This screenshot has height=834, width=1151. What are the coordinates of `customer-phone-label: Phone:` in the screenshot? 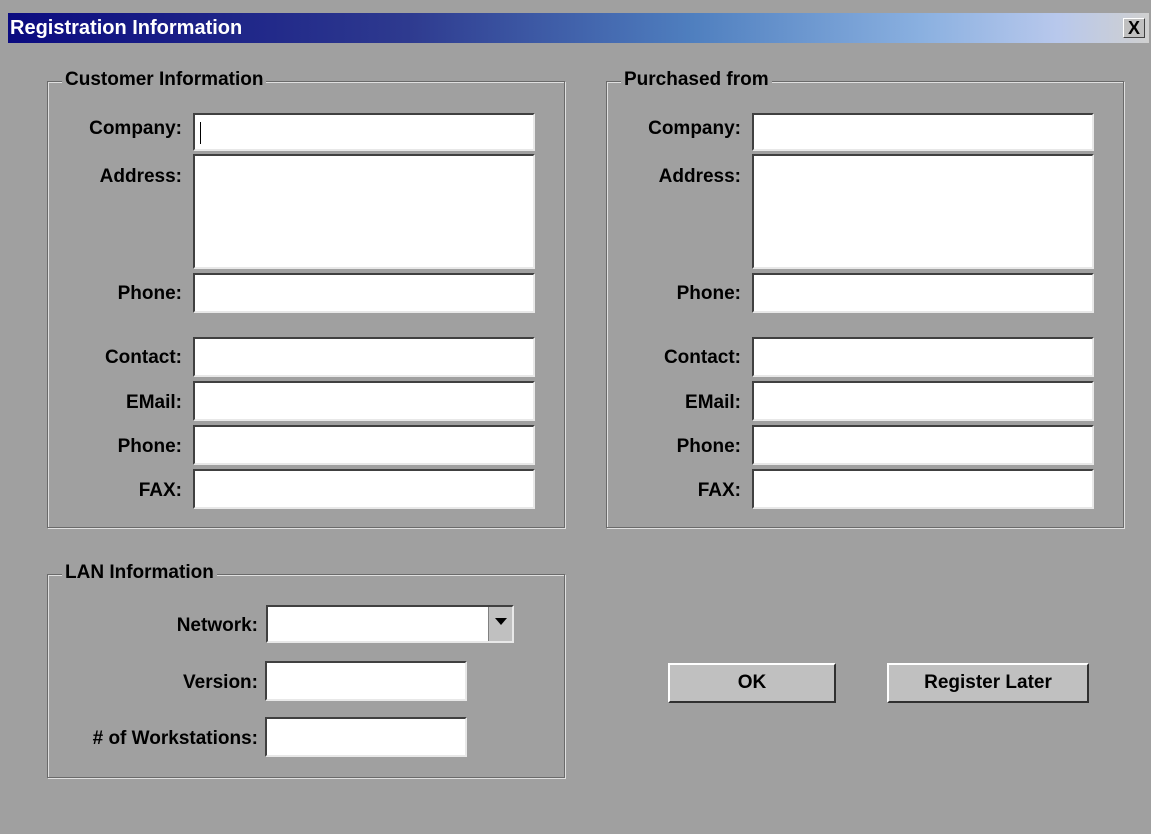 It's located at (149, 293).